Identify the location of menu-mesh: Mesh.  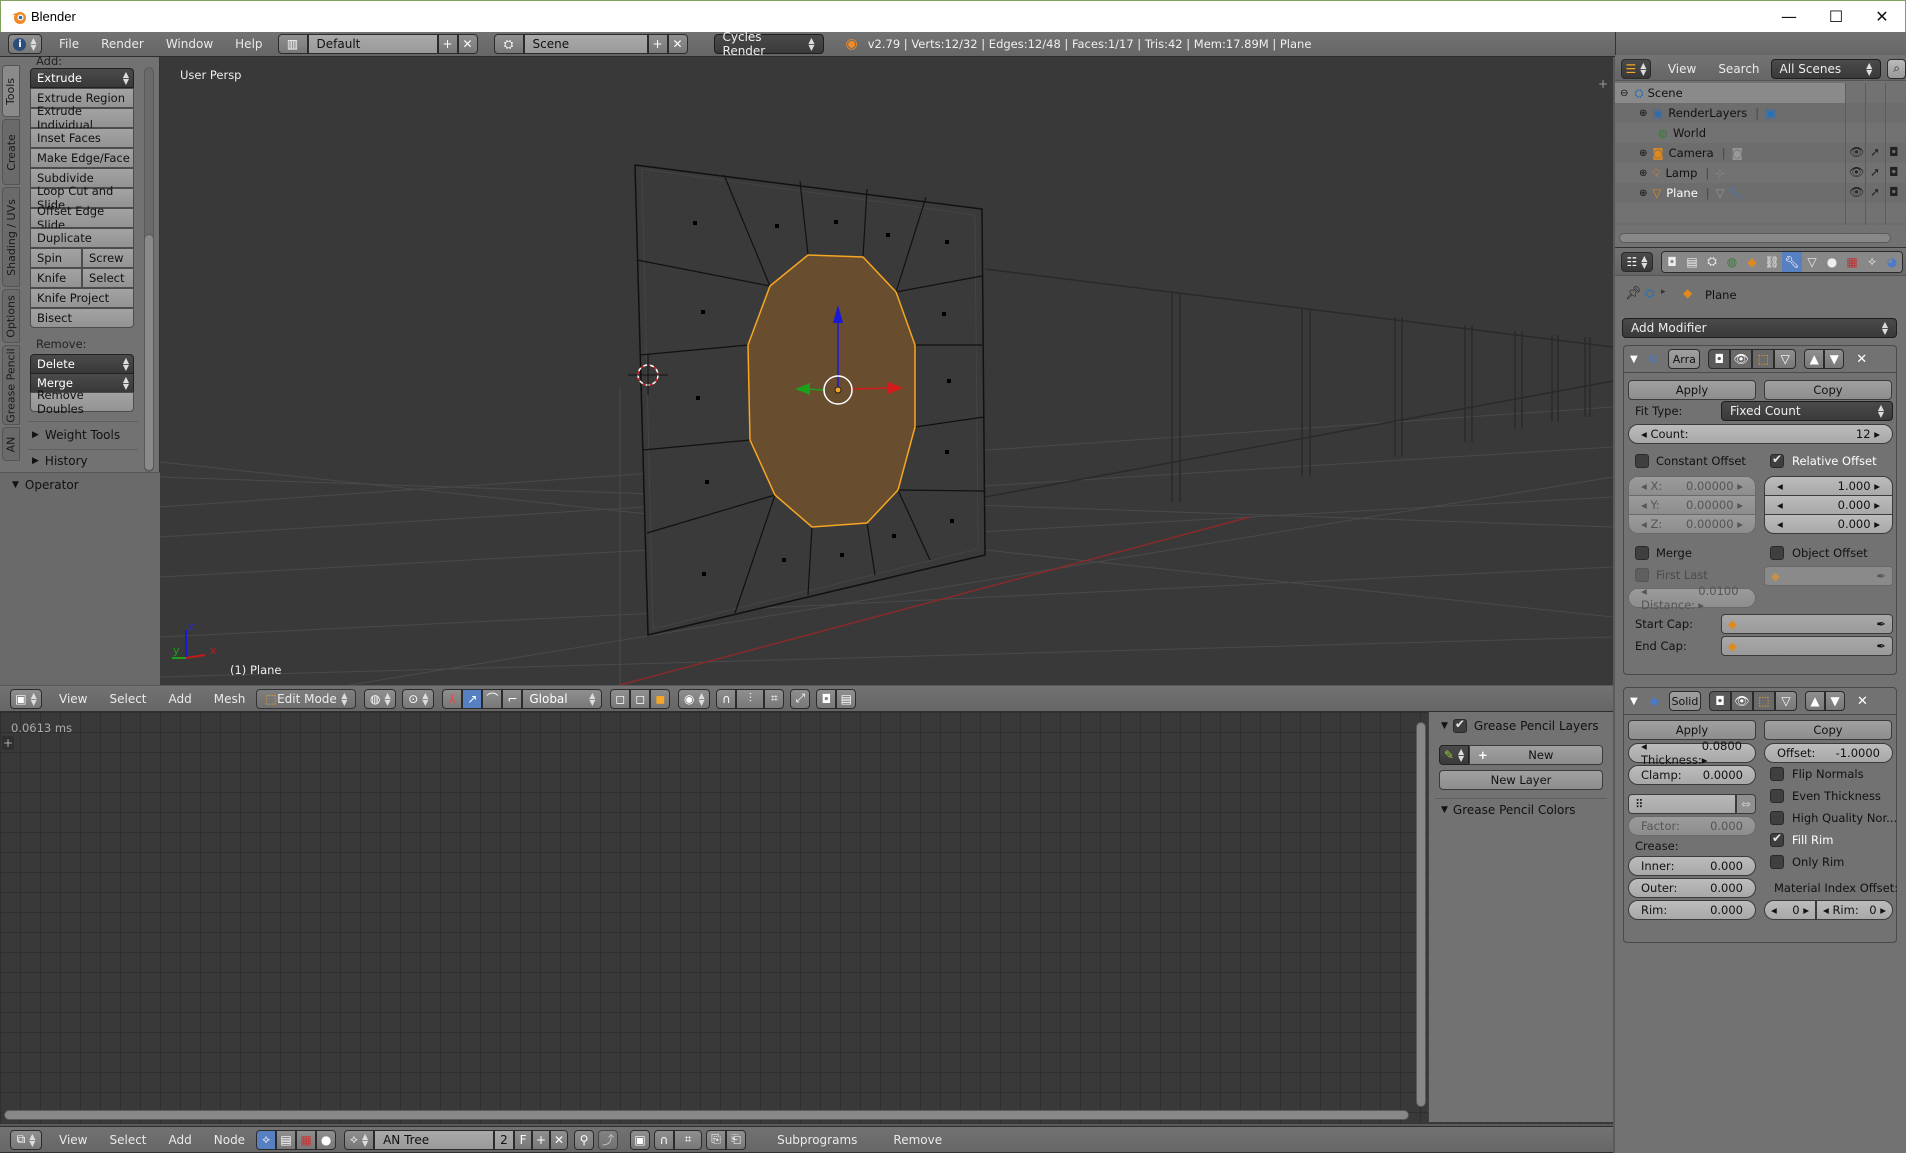
(230, 699).